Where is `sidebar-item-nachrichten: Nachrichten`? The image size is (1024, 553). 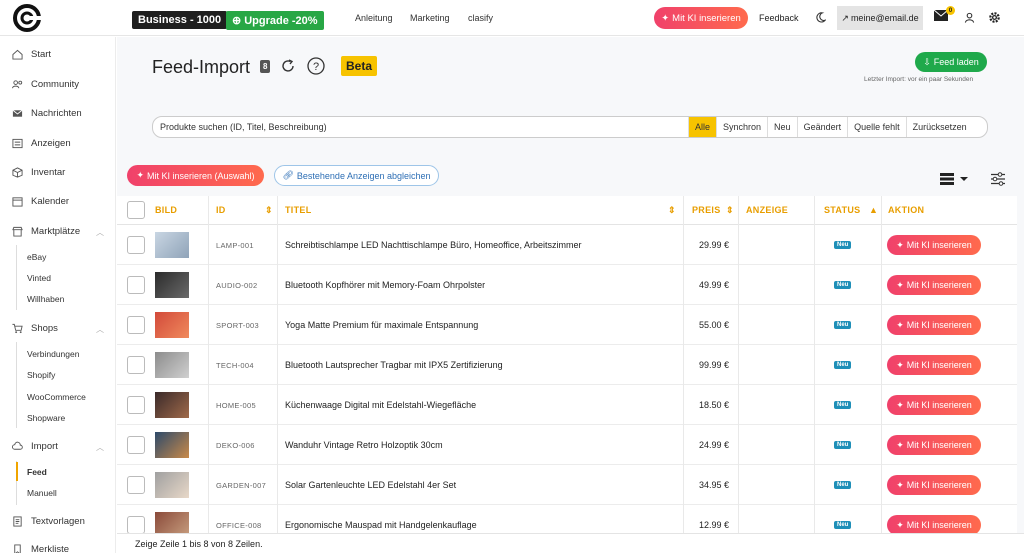
sidebar-item-nachrichten: Nachrichten is located at coordinates (47, 113).